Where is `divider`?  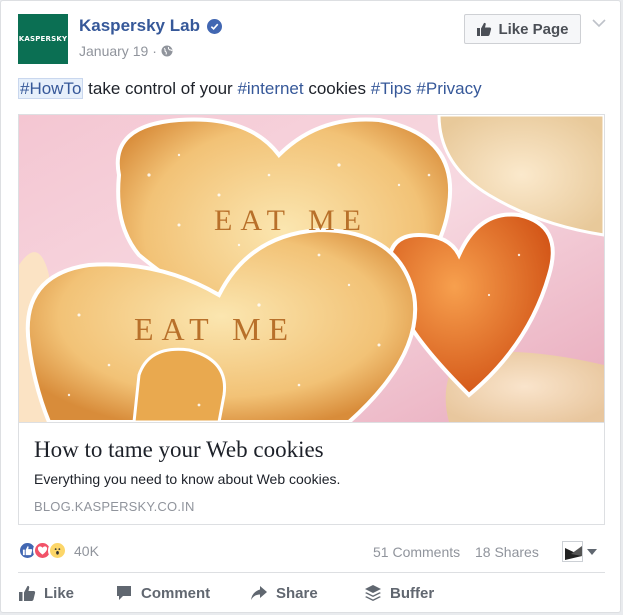
divider is located at coordinates (311, 572).